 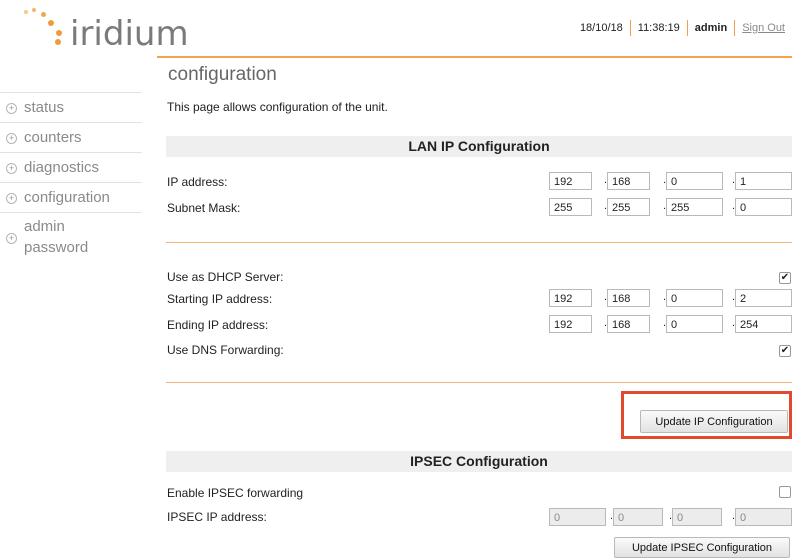 I want to click on user-name: admin, so click(x=710, y=28).